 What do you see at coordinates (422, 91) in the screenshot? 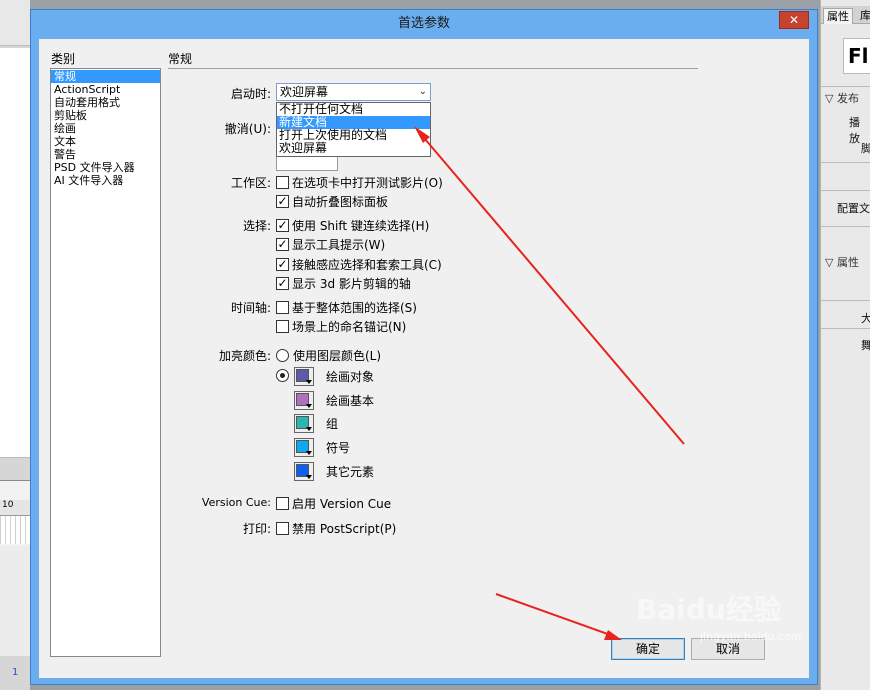
I see `chevron-down-icon: ⌄` at bounding box center [422, 91].